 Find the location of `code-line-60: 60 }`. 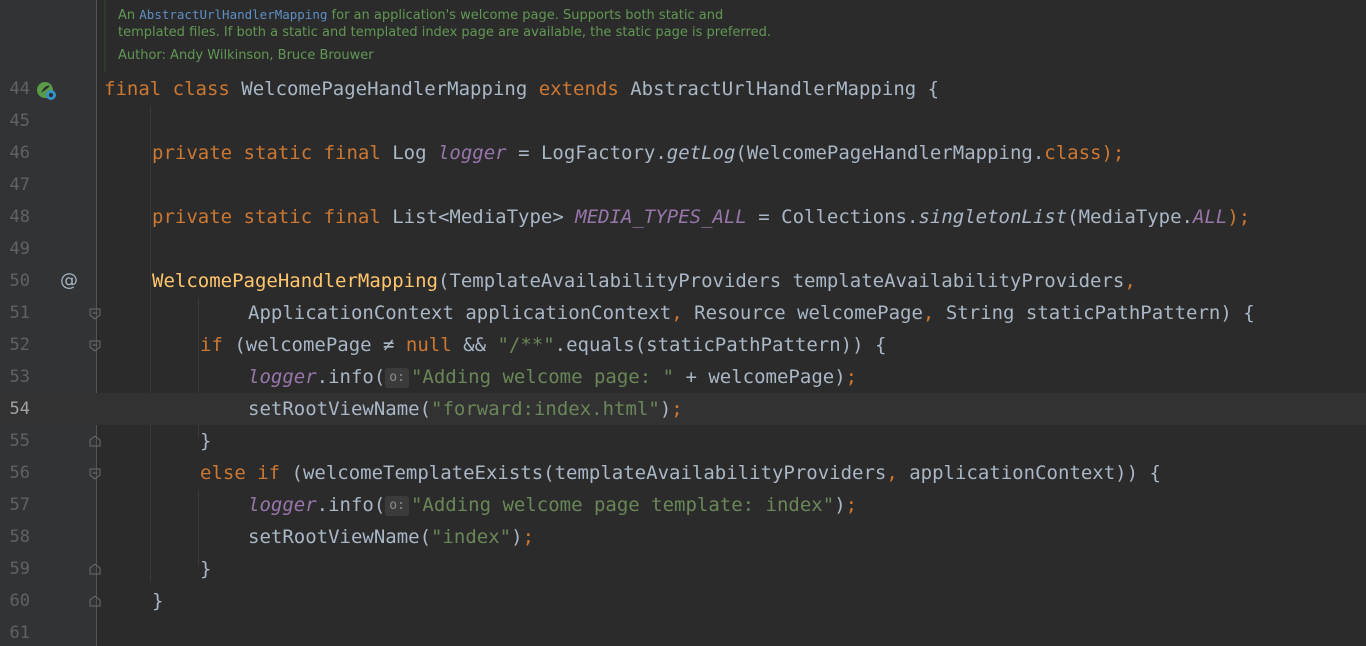

code-line-60: 60 } is located at coordinates (683, 601).